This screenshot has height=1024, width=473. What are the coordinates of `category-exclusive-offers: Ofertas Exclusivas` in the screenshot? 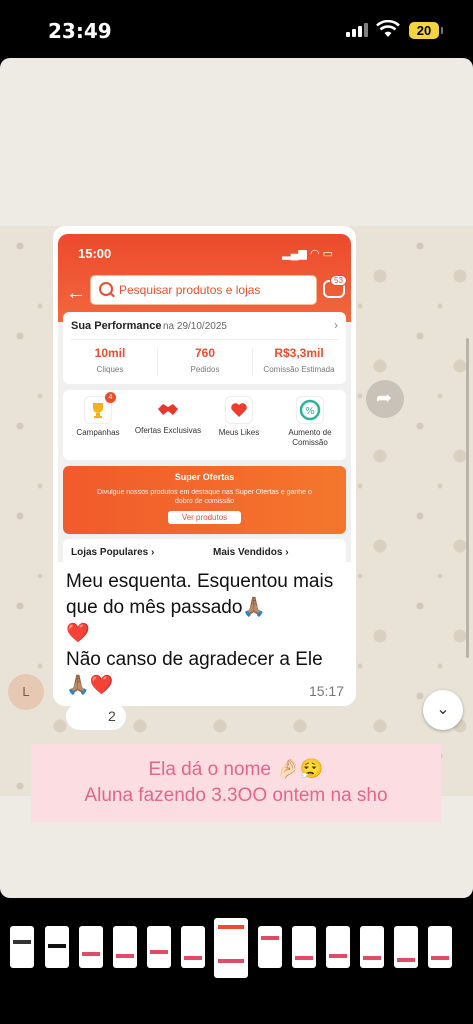 It's located at (168, 416).